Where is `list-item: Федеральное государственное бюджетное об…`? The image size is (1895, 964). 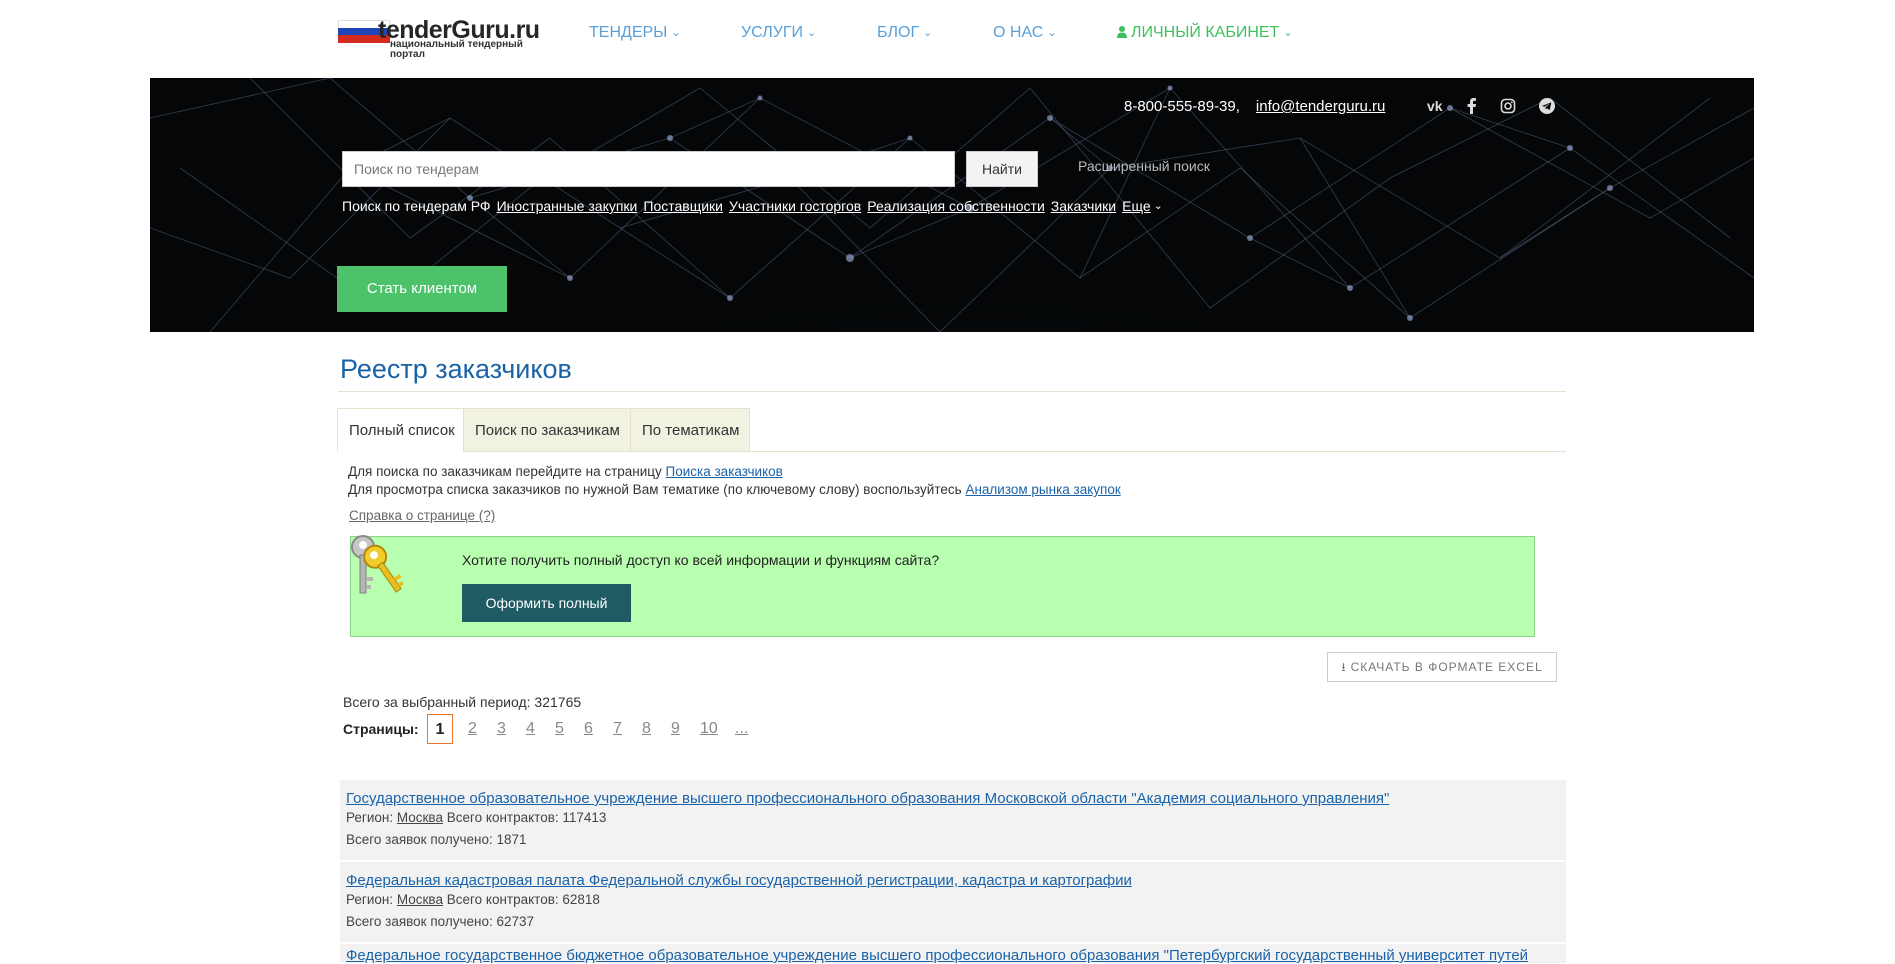
list-item: Федеральное государственное бюджетное об… is located at coordinates (953, 954).